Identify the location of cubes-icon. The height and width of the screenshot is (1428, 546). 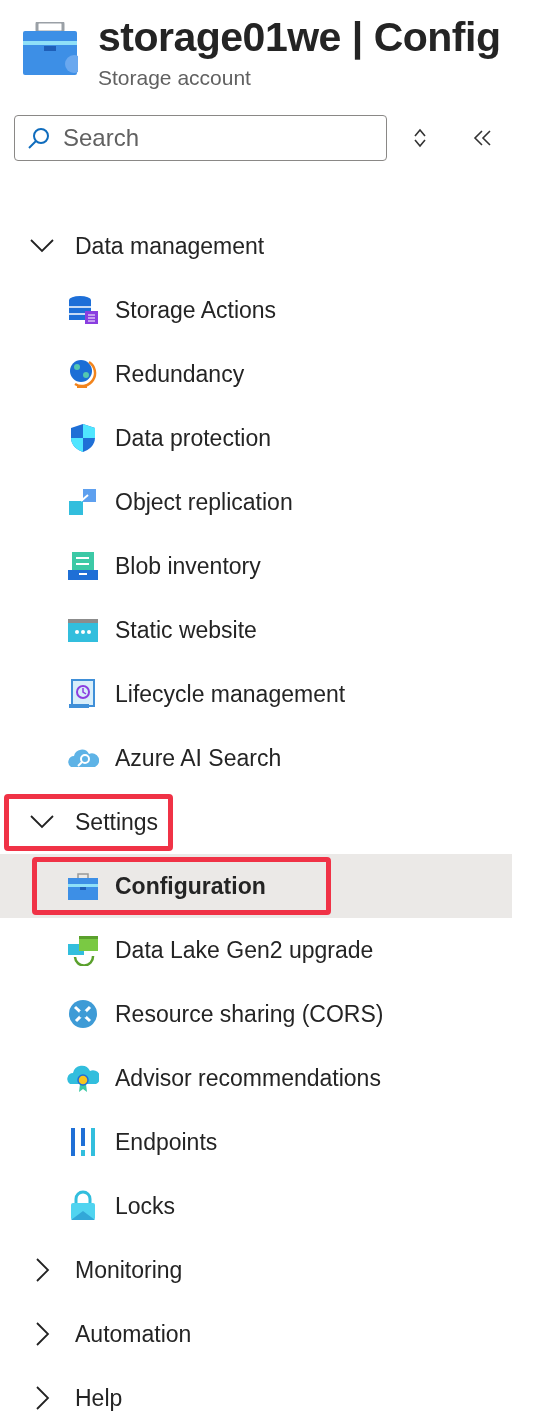
(83, 502).